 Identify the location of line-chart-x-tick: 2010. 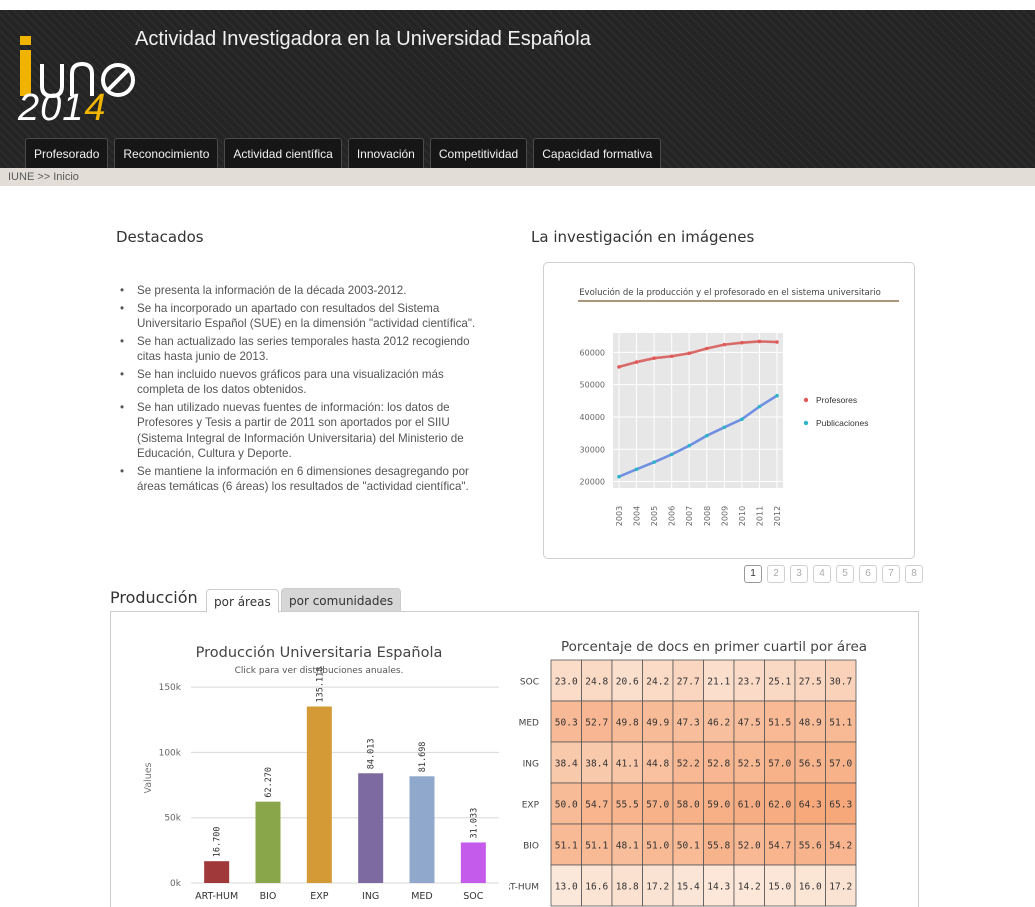
(742, 516).